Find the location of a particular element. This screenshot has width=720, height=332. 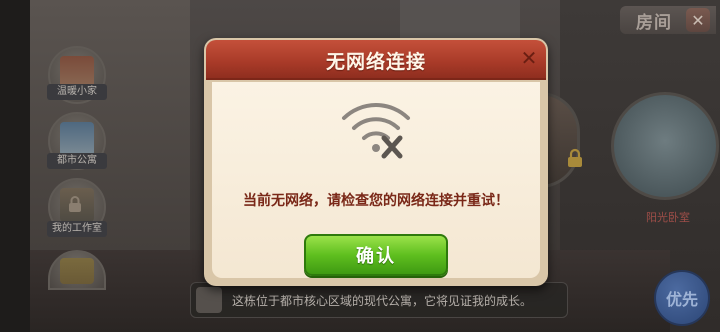

dialog-title: 无网络连接 is located at coordinates (375, 62).